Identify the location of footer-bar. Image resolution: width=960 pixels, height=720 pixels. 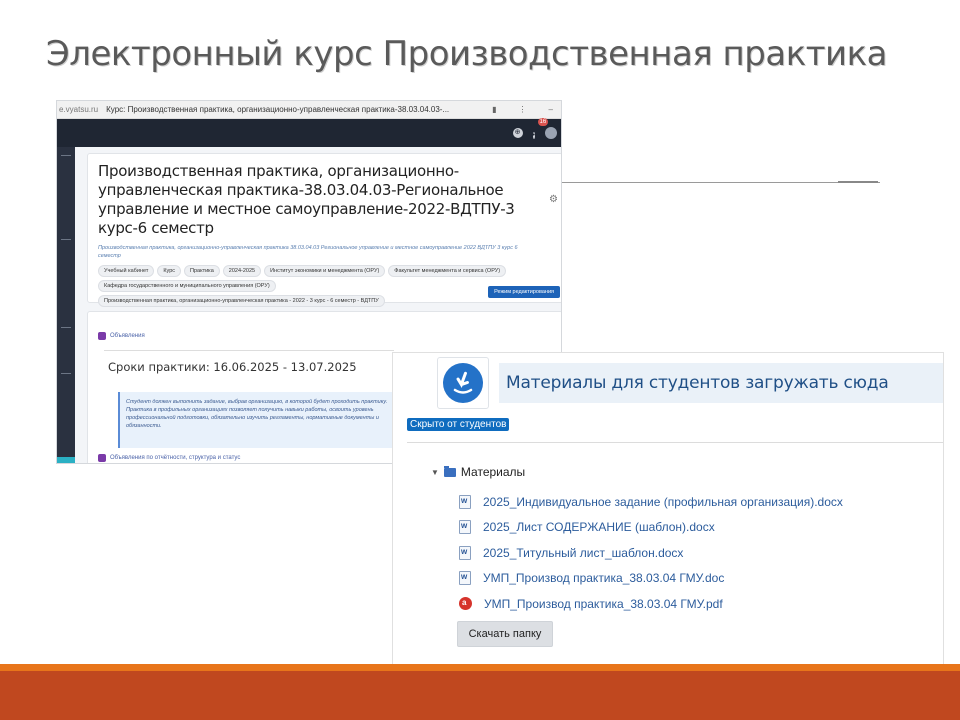
(480, 695).